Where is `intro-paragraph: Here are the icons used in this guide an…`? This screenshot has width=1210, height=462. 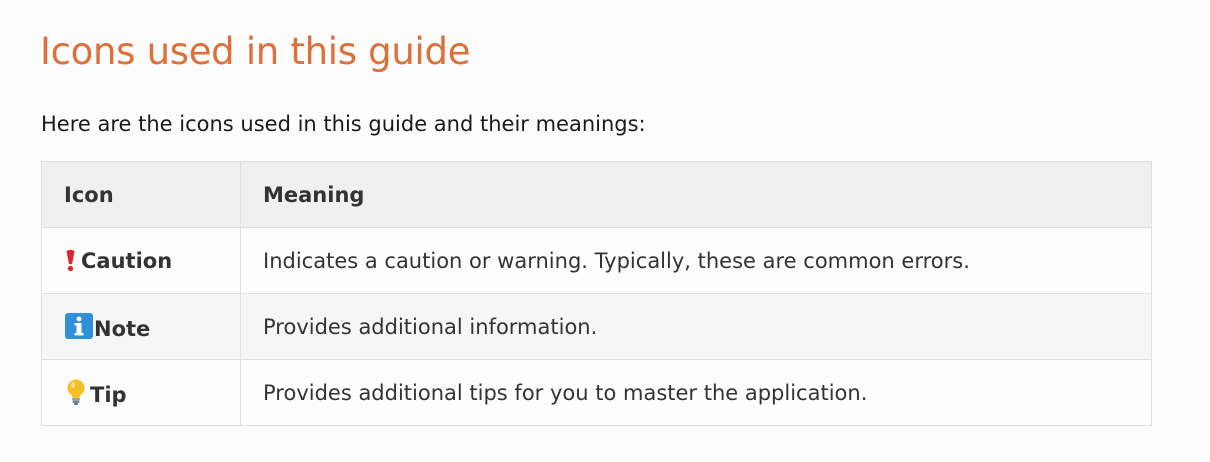 intro-paragraph: Here are the icons used in this guide an… is located at coordinates (343, 124).